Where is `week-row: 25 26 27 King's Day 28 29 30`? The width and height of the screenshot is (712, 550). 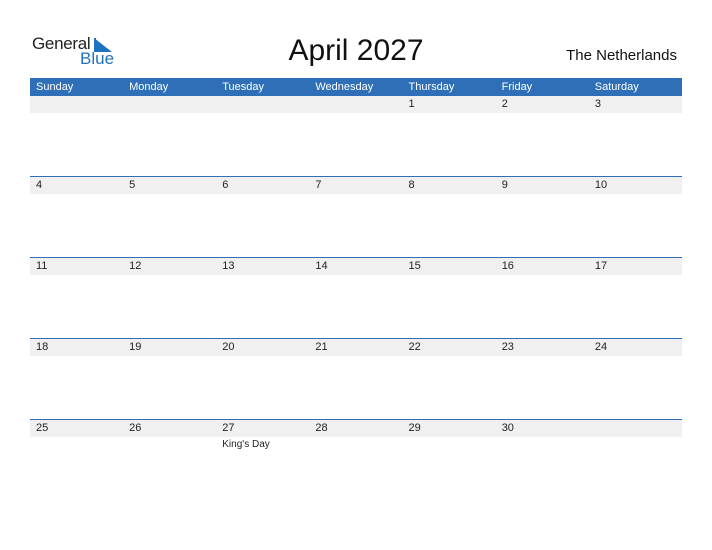 week-row: 25 26 27 King's Day 28 29 30 is located at coordinates (356, 460).